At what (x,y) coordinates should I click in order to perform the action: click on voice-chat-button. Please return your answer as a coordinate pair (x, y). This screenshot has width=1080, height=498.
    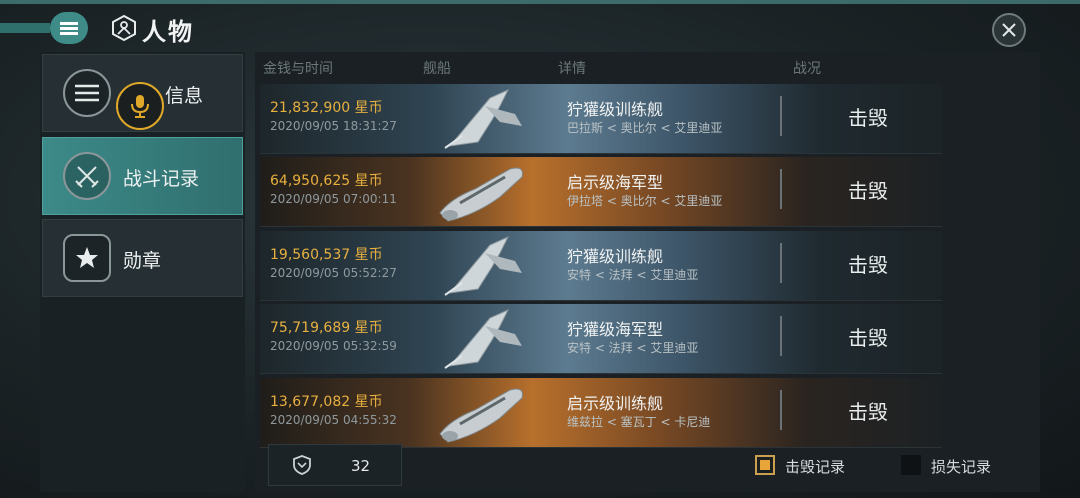
    Looking at the image, I should click on (140, 106).